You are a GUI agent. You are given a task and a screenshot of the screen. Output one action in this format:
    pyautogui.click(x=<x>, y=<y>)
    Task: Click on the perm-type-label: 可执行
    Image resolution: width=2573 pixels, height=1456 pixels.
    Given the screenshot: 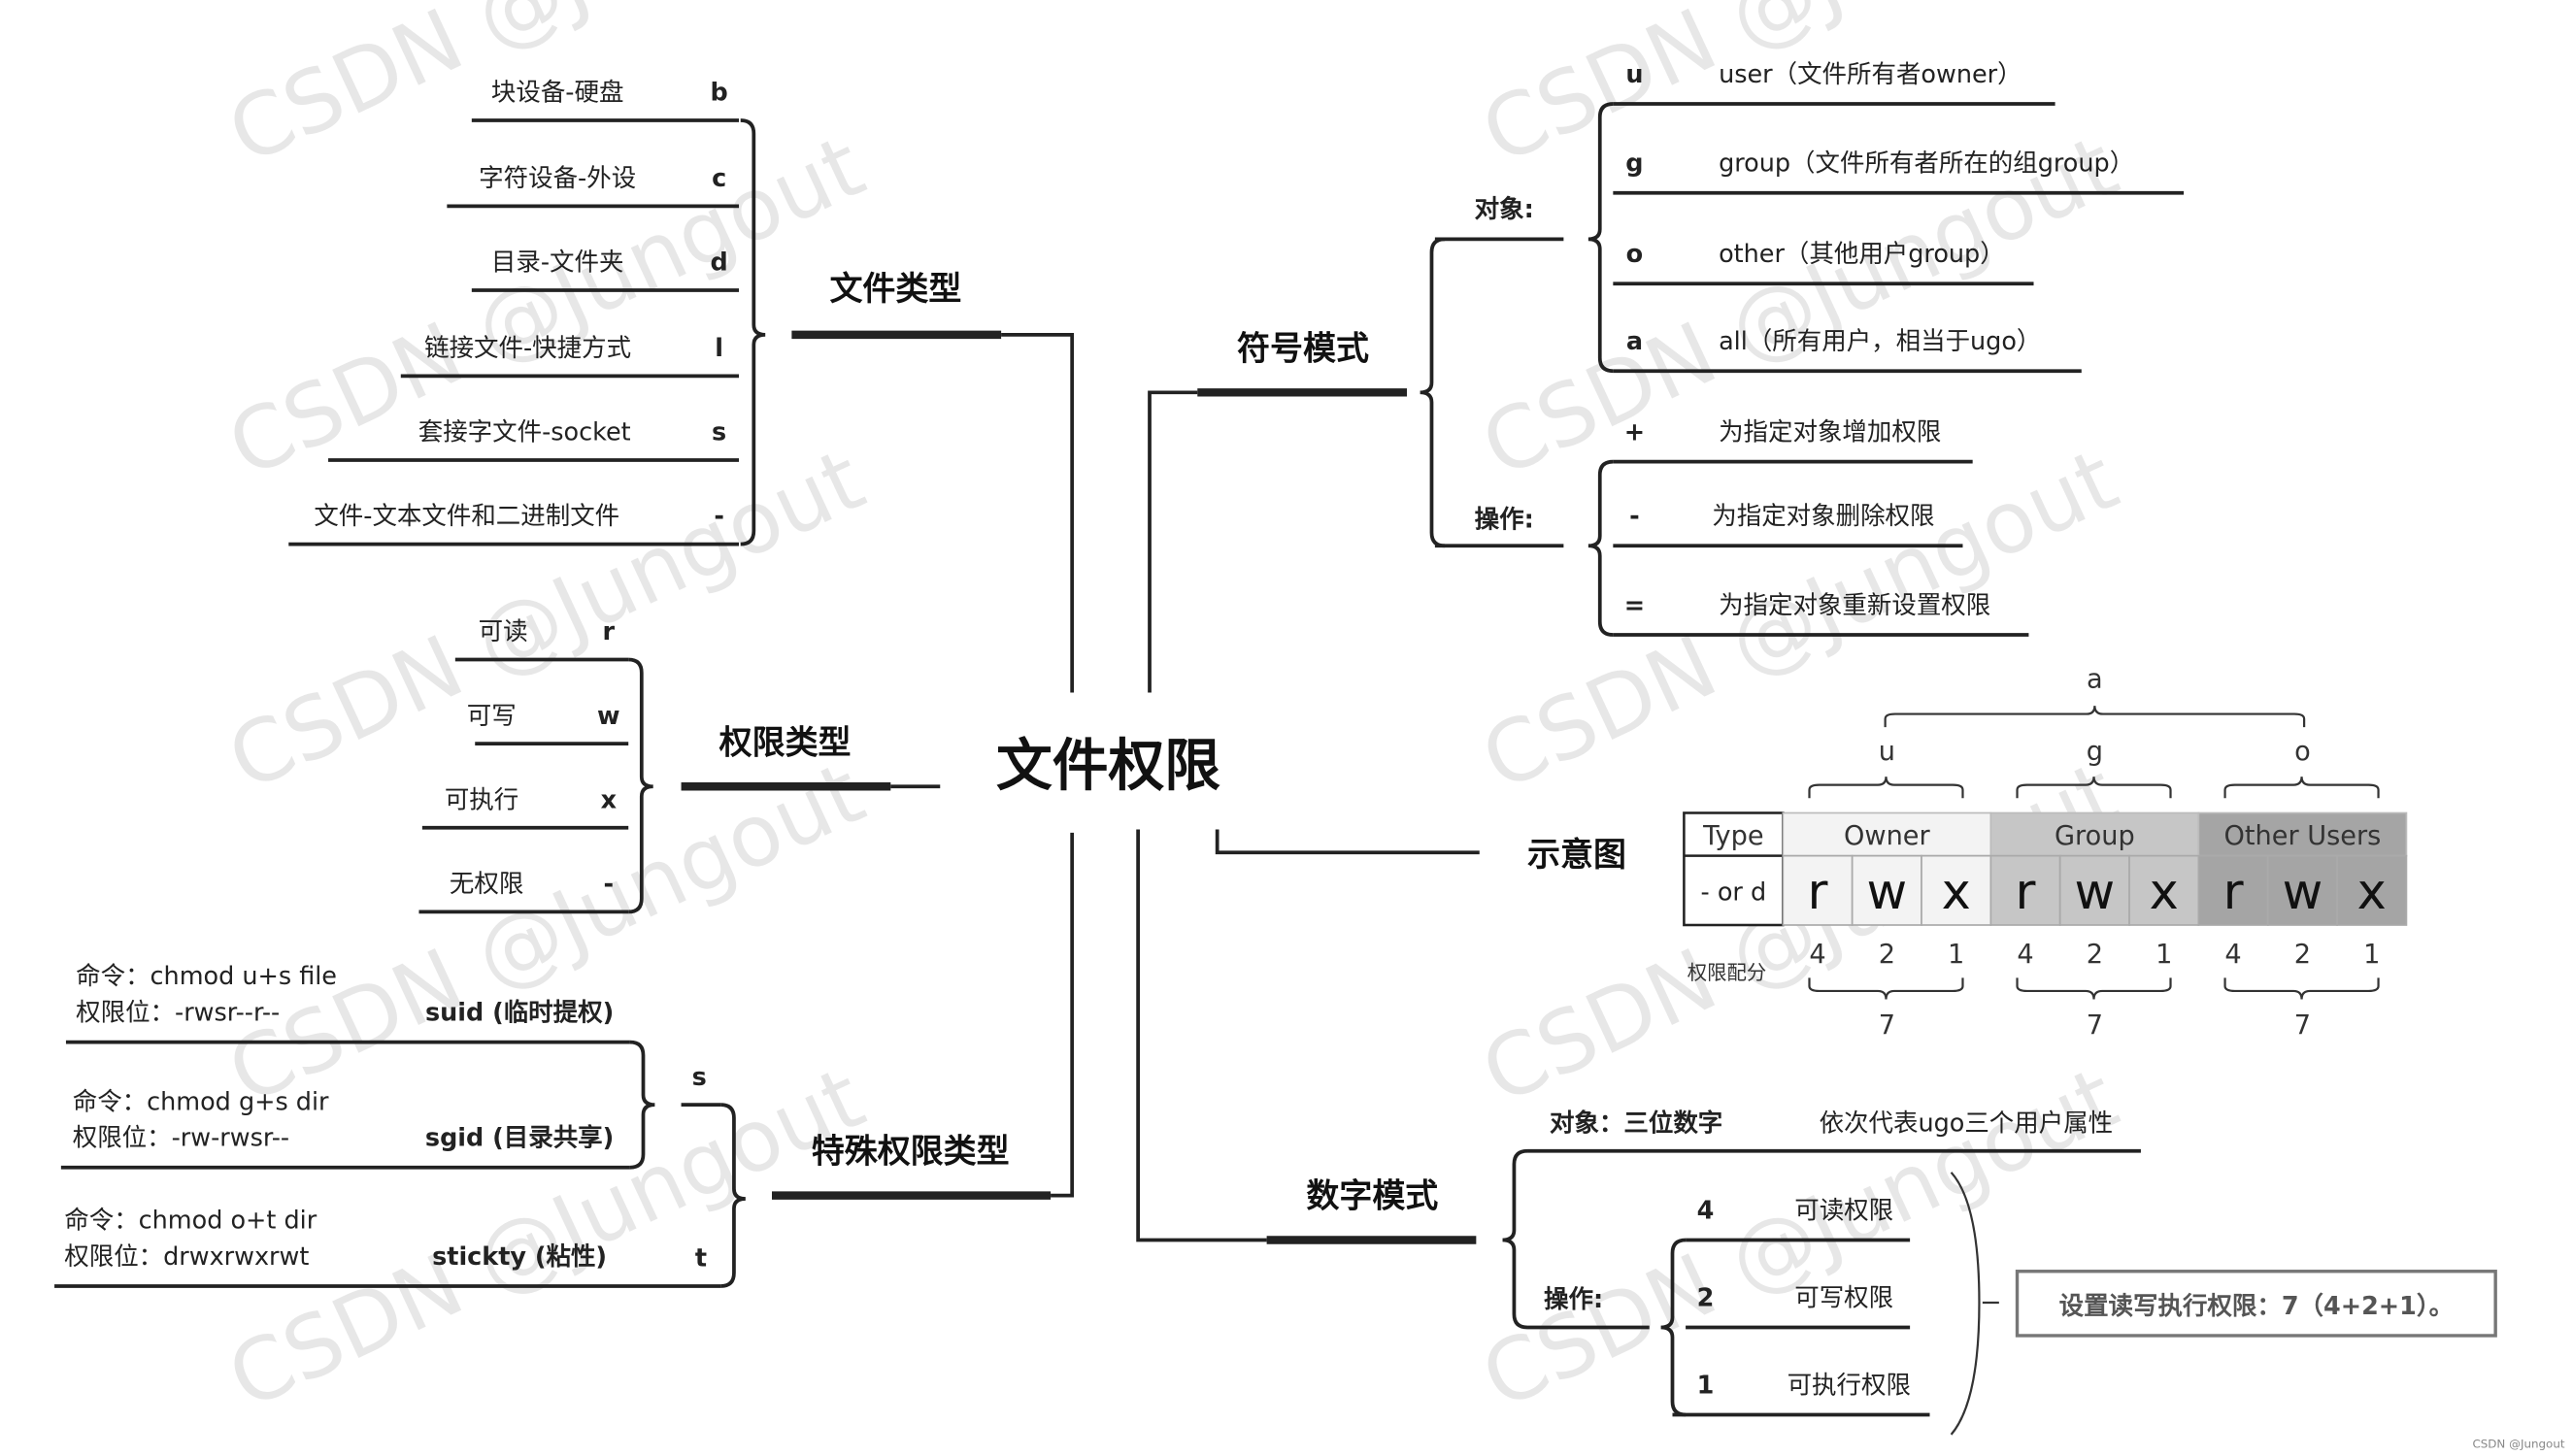 What is the action you would take?
    pyautogui.click(x=481, y=799)
    